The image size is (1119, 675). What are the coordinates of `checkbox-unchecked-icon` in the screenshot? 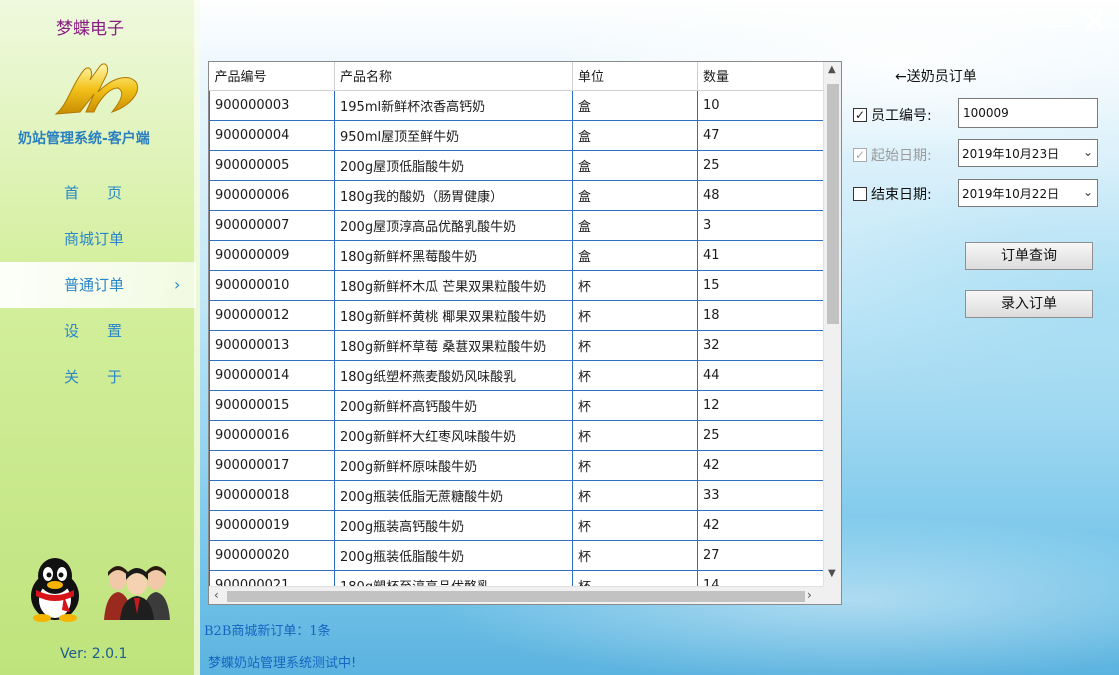 It's located at (860, 194).